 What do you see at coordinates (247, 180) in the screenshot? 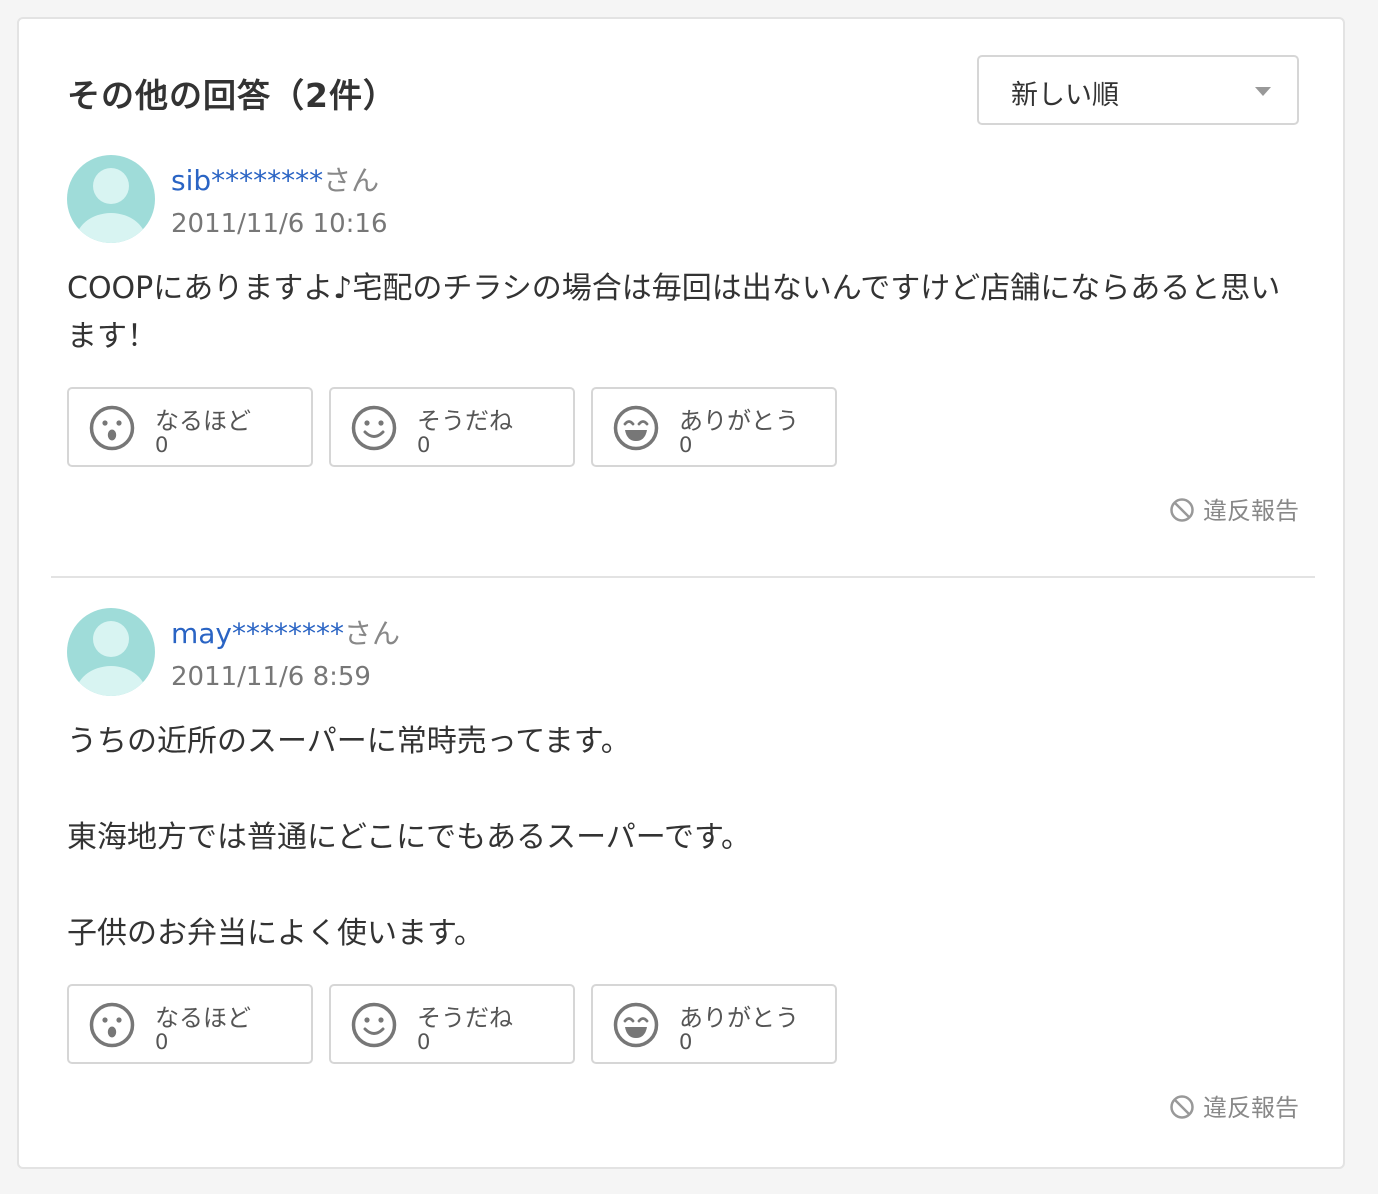
I see `user-name-link: sib********` at bounding box center [247, 180].